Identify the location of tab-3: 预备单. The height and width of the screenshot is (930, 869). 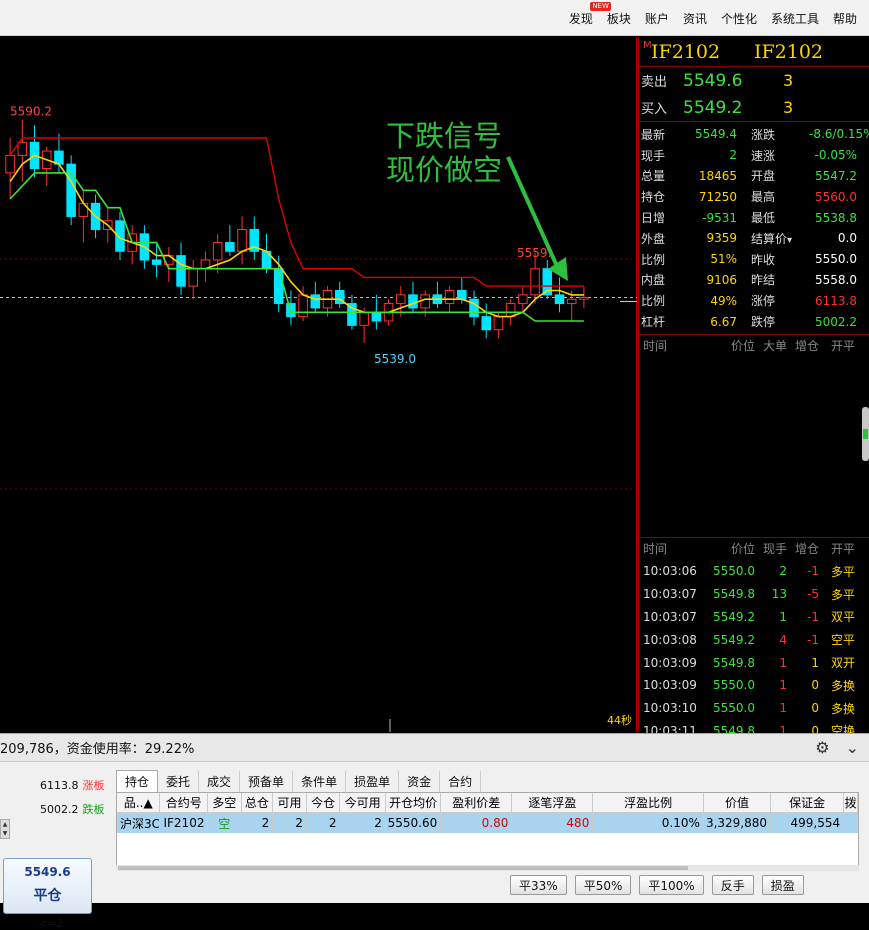
(267, 781).